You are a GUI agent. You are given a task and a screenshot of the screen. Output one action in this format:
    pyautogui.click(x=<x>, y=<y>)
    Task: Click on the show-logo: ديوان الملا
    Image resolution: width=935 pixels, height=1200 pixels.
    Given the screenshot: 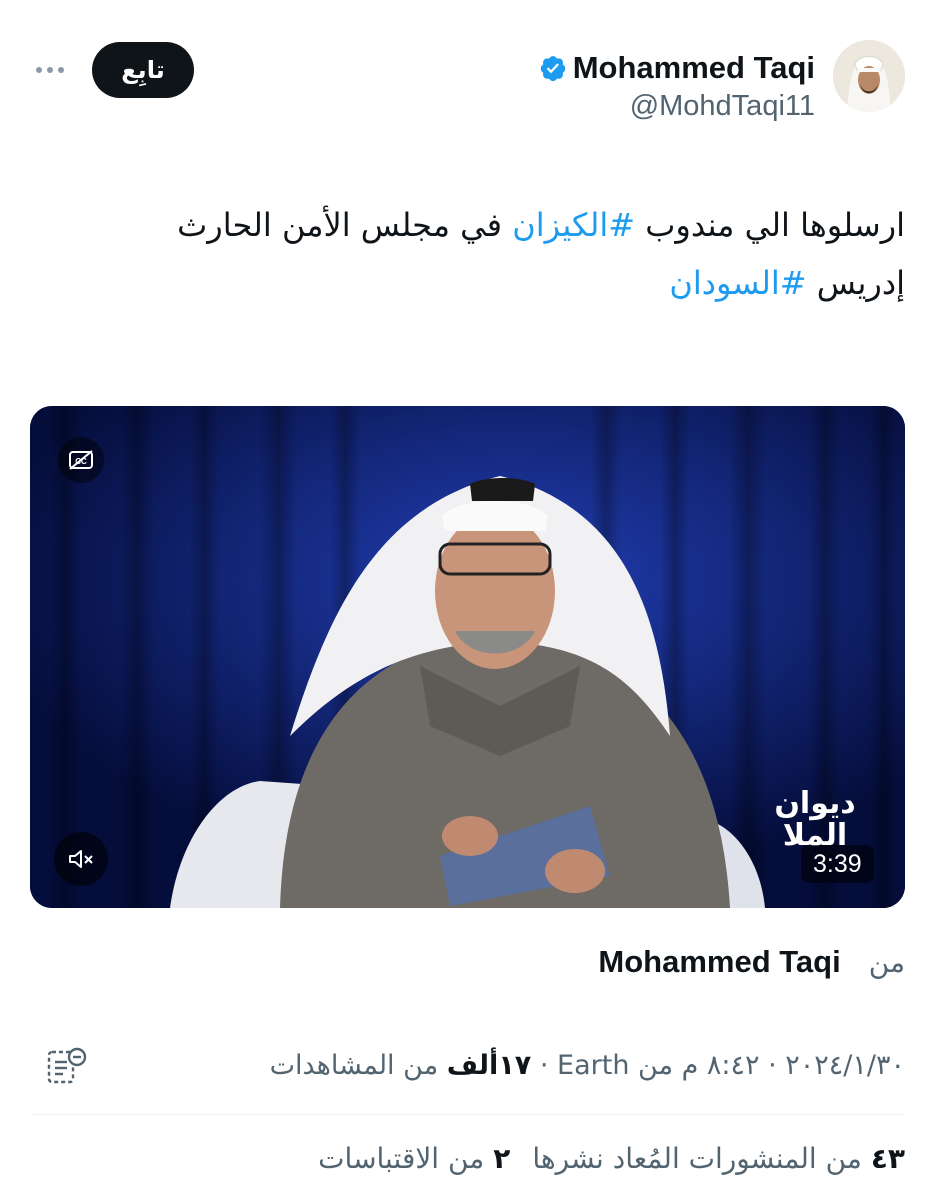 What is the action you would take?
    pyautogui.click(x=815, y=820)
    